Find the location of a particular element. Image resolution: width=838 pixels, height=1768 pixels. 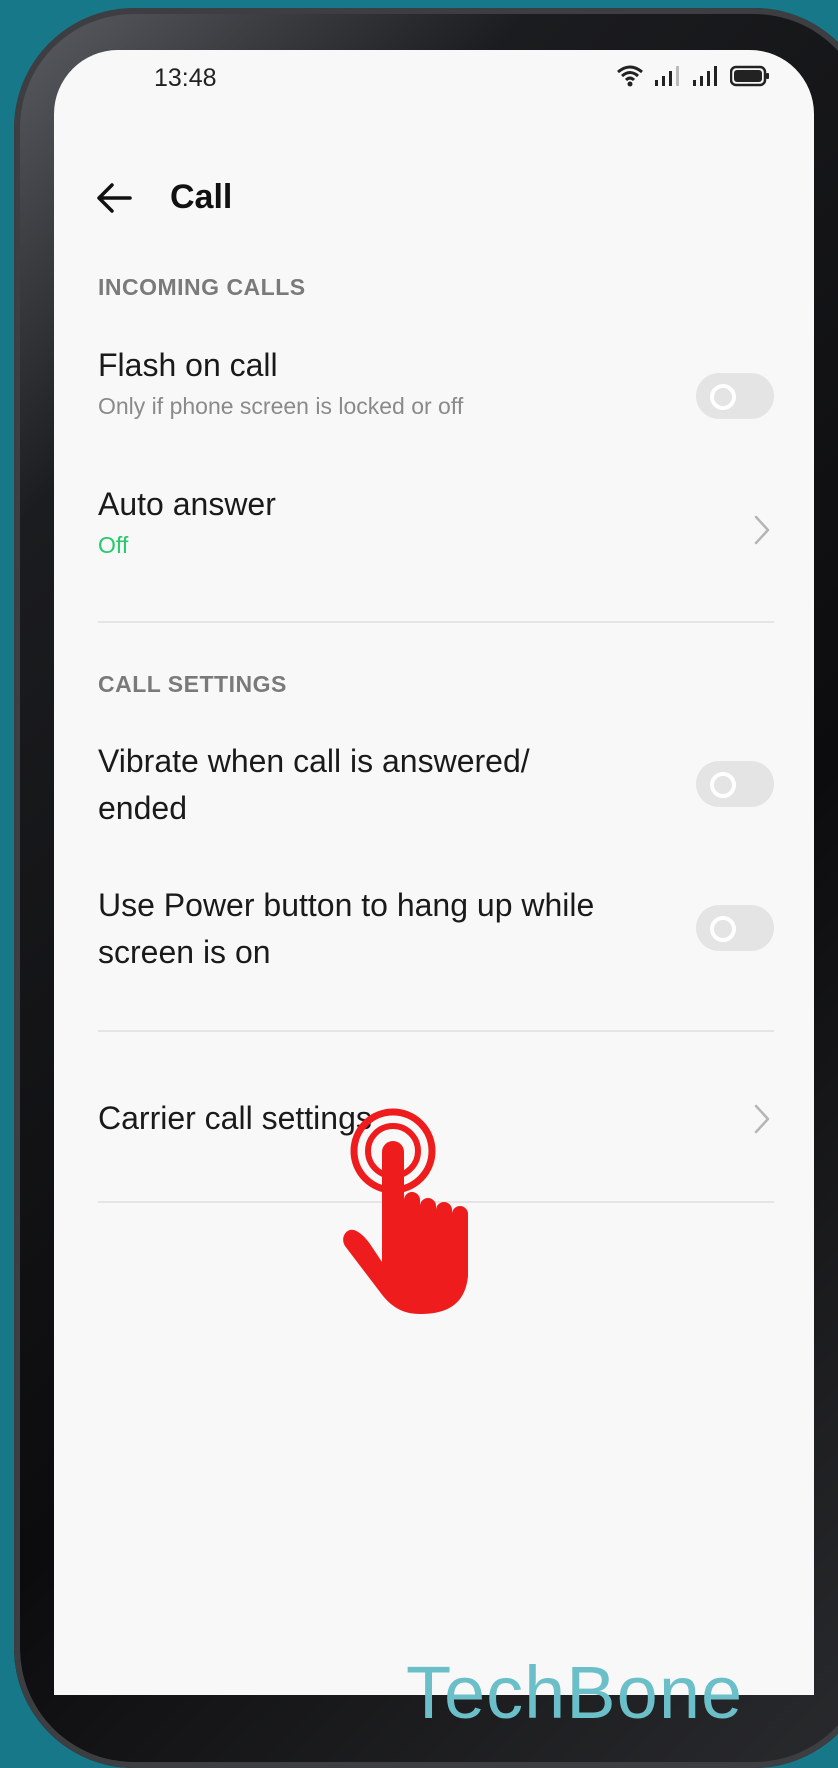

battery-icon is located at coordinates (749, 76).